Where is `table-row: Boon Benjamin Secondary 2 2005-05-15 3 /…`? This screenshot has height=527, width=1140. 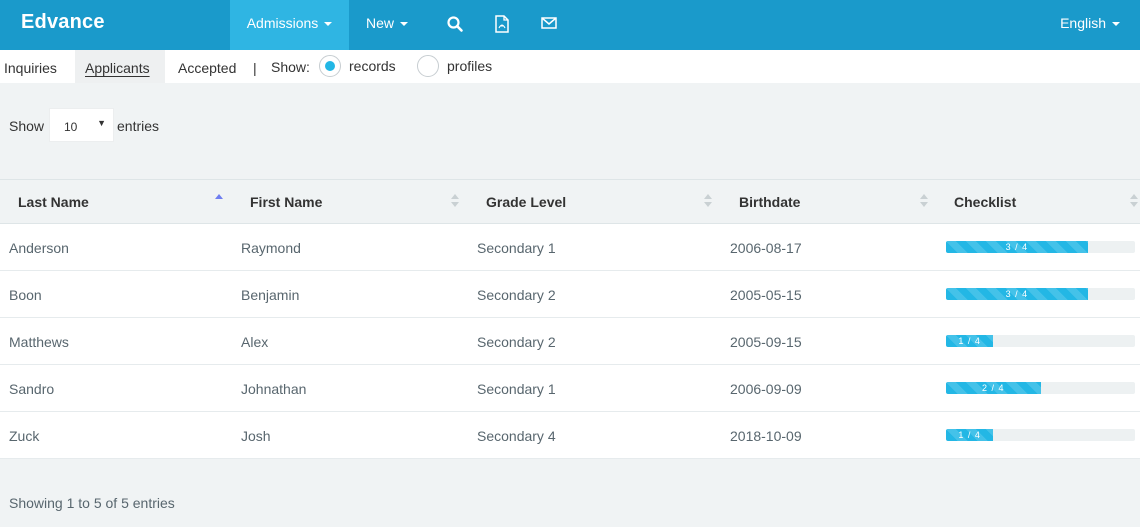 table-row: Boon Benjamin Secondary 2 2005-05-15 3 /… is located at coordinates (570, 294).